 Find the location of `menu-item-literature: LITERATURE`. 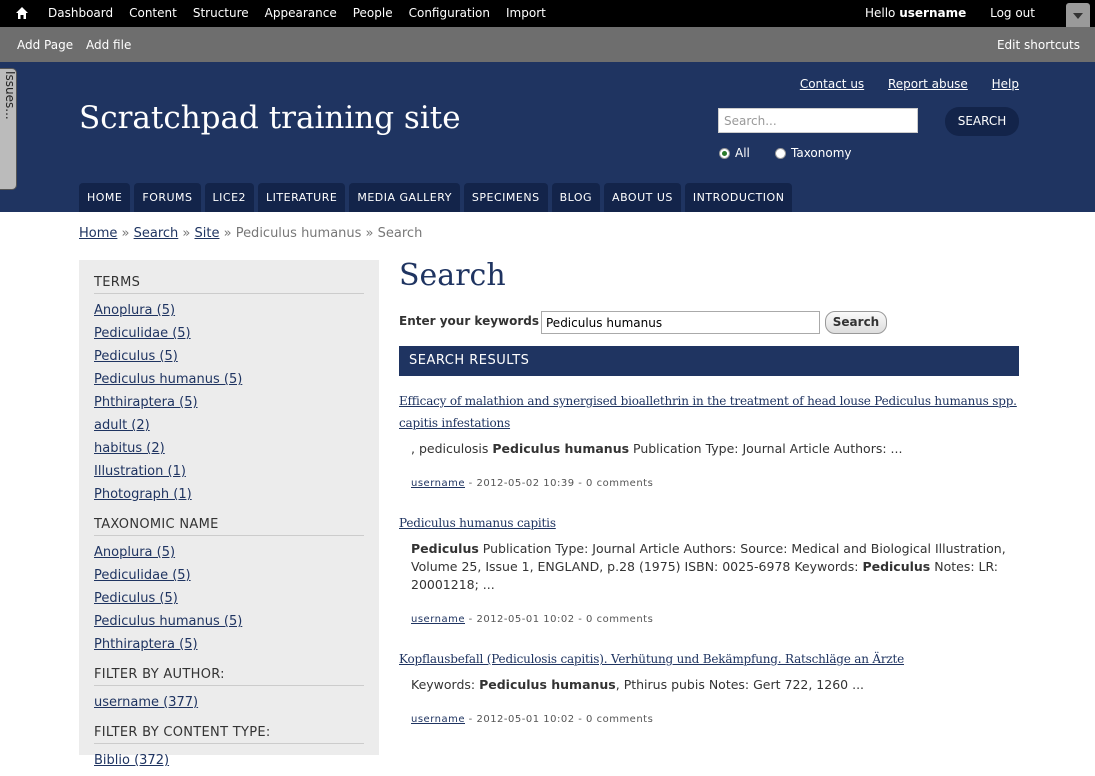

menu-item-literature: LITERATURE is located at coordinates (302, 197).